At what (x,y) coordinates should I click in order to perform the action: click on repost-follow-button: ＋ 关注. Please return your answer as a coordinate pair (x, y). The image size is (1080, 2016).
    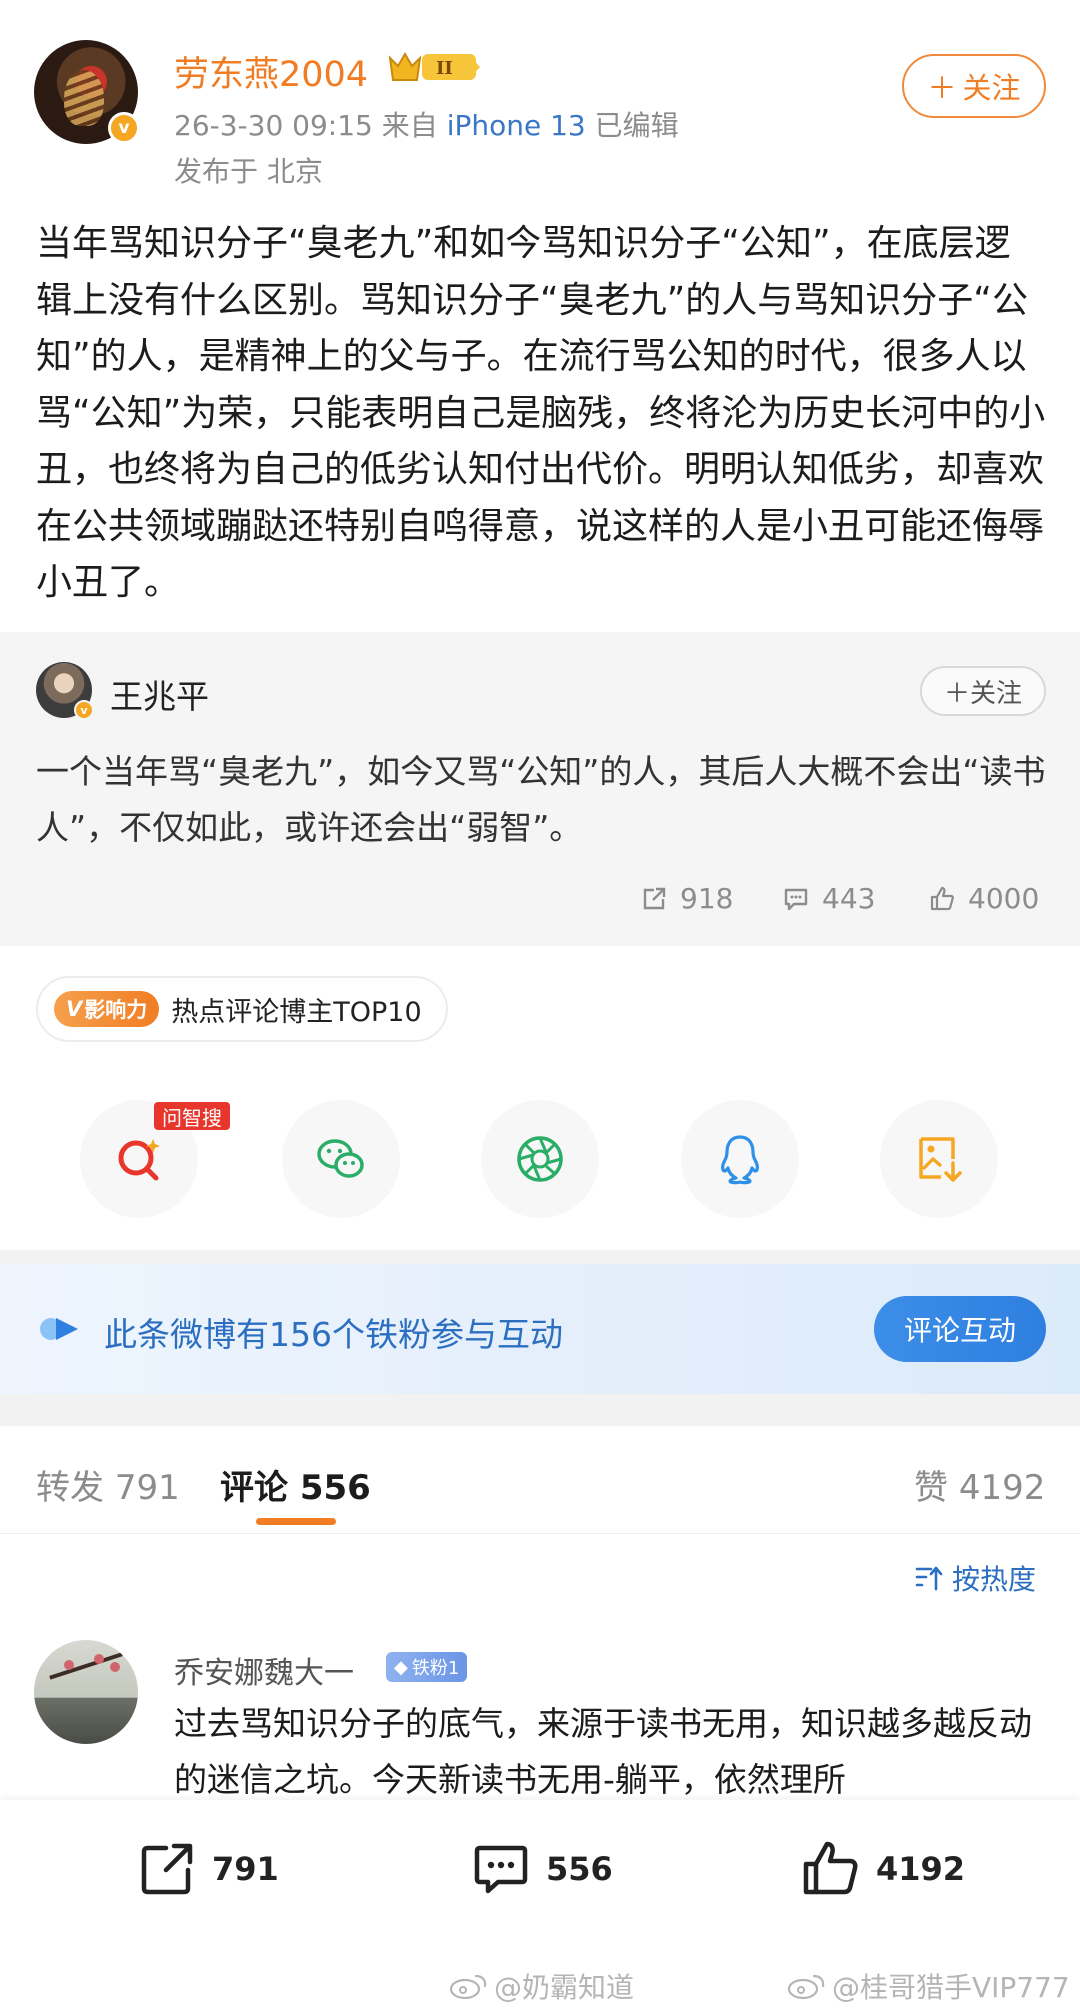
    Looking at the image, I should click on (983, 691).